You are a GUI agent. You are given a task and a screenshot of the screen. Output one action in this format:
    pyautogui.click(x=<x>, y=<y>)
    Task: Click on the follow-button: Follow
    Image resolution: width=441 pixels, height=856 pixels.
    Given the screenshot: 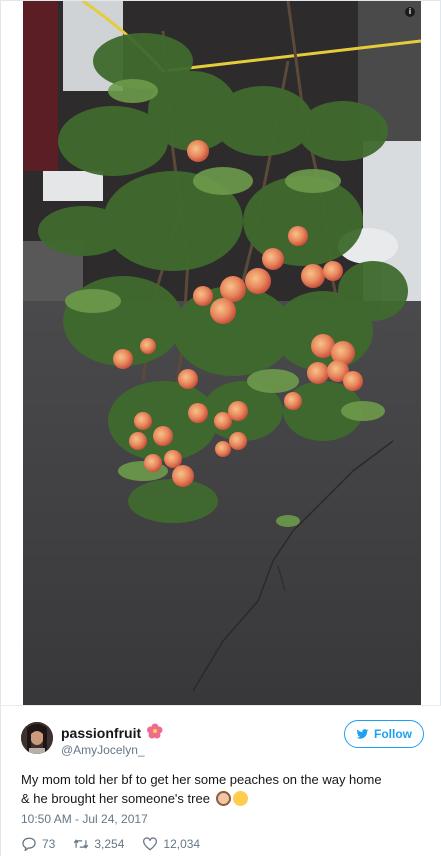 What is the action you would take?
    pyautogui.click(x=384, y=734)
    